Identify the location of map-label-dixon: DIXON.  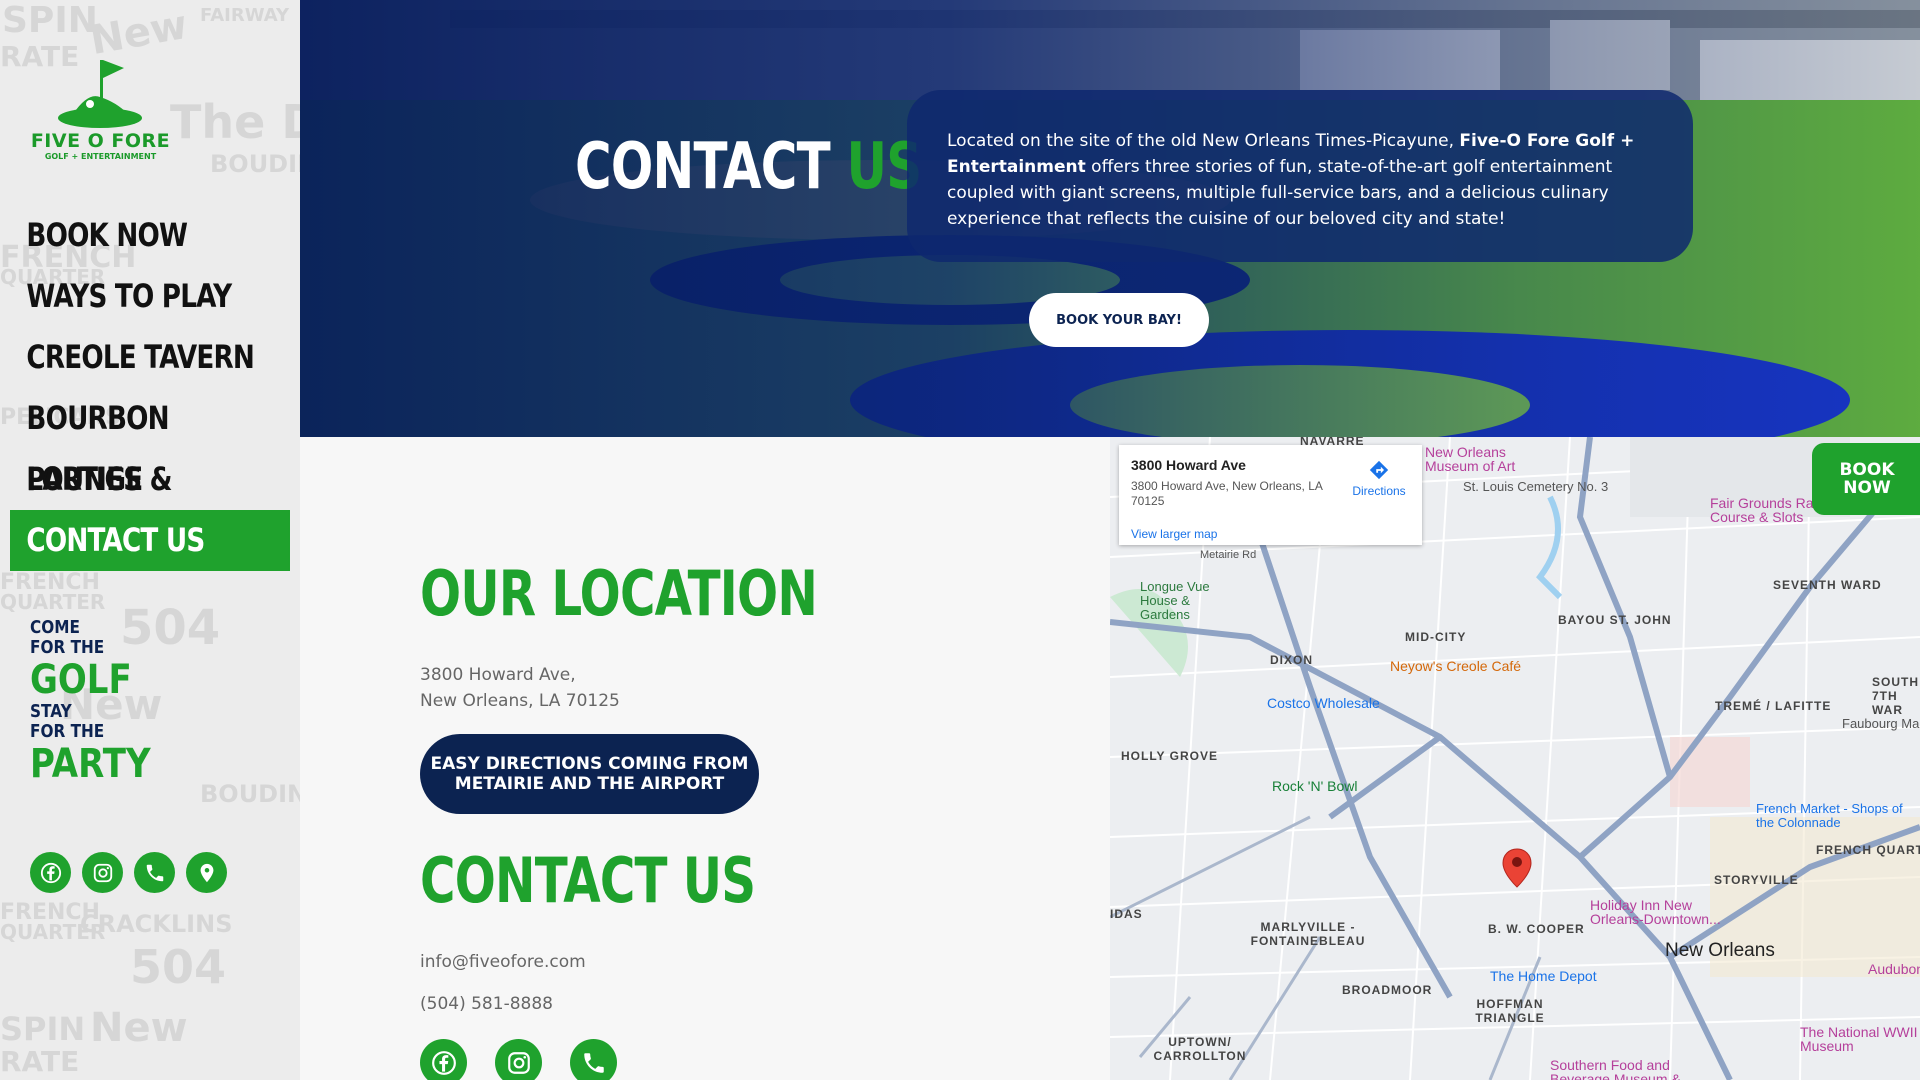
(1292, 660).